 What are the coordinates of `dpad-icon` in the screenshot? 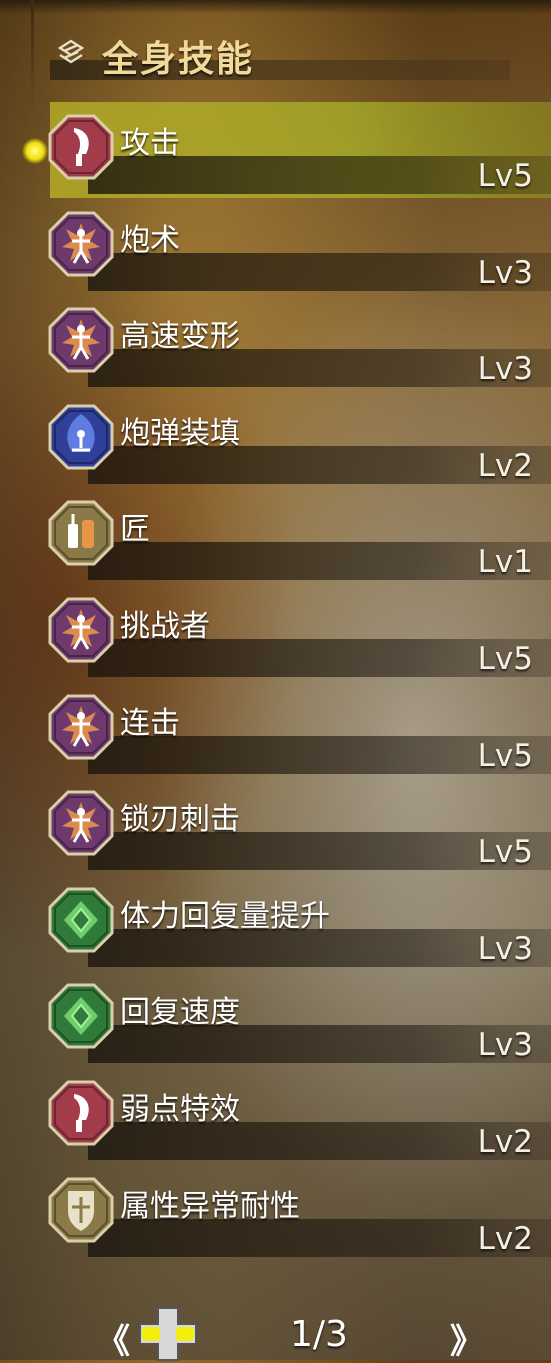 It's located at (168, 1334).